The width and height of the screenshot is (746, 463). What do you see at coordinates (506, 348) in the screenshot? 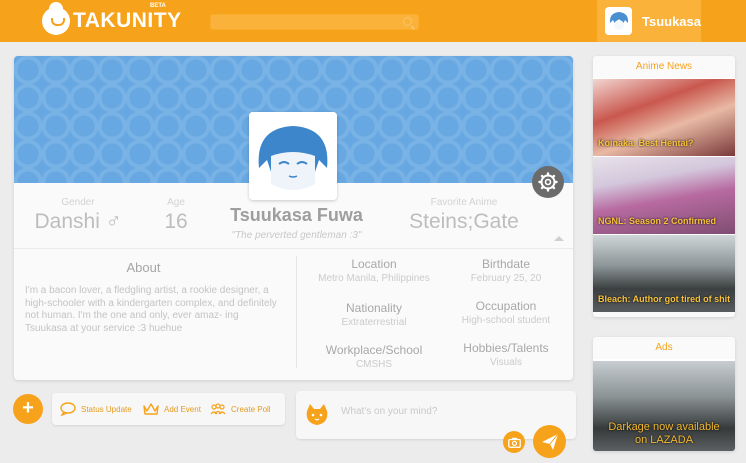
I see `hobbies-label: Hobbies/Talents` at bounding box center [506, 348].